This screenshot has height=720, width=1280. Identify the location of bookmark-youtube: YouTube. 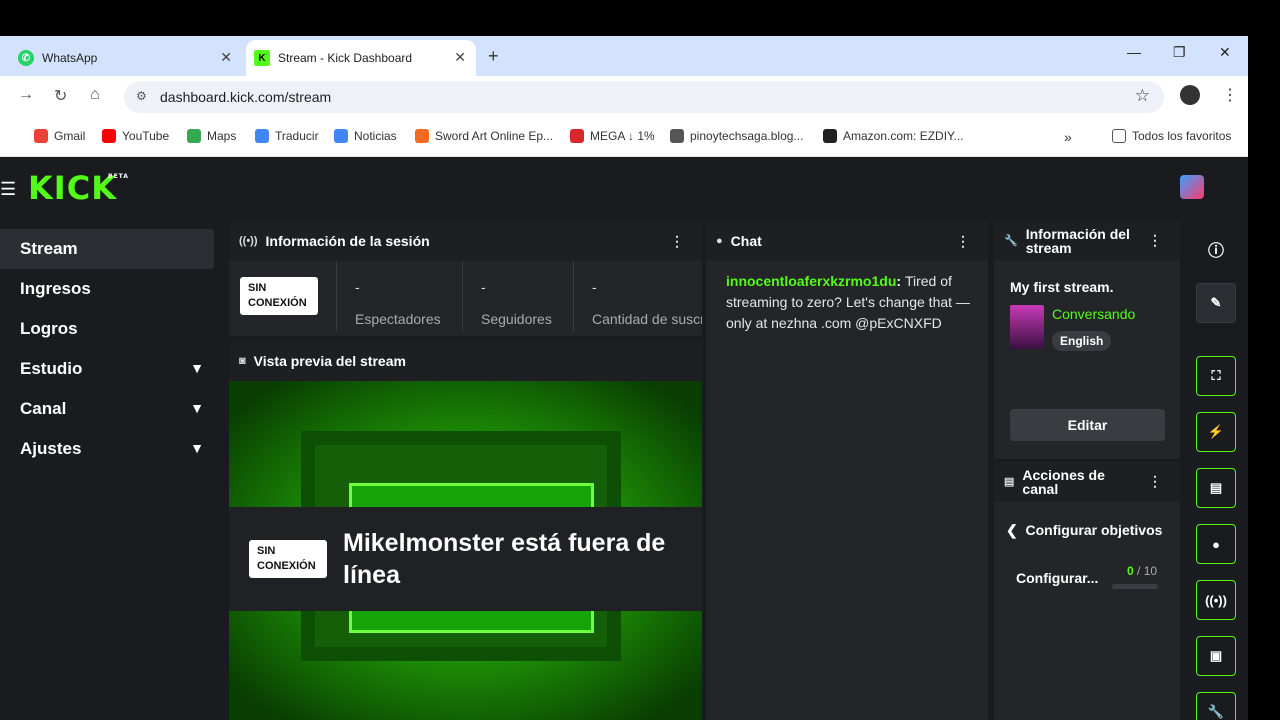
(135, 136).